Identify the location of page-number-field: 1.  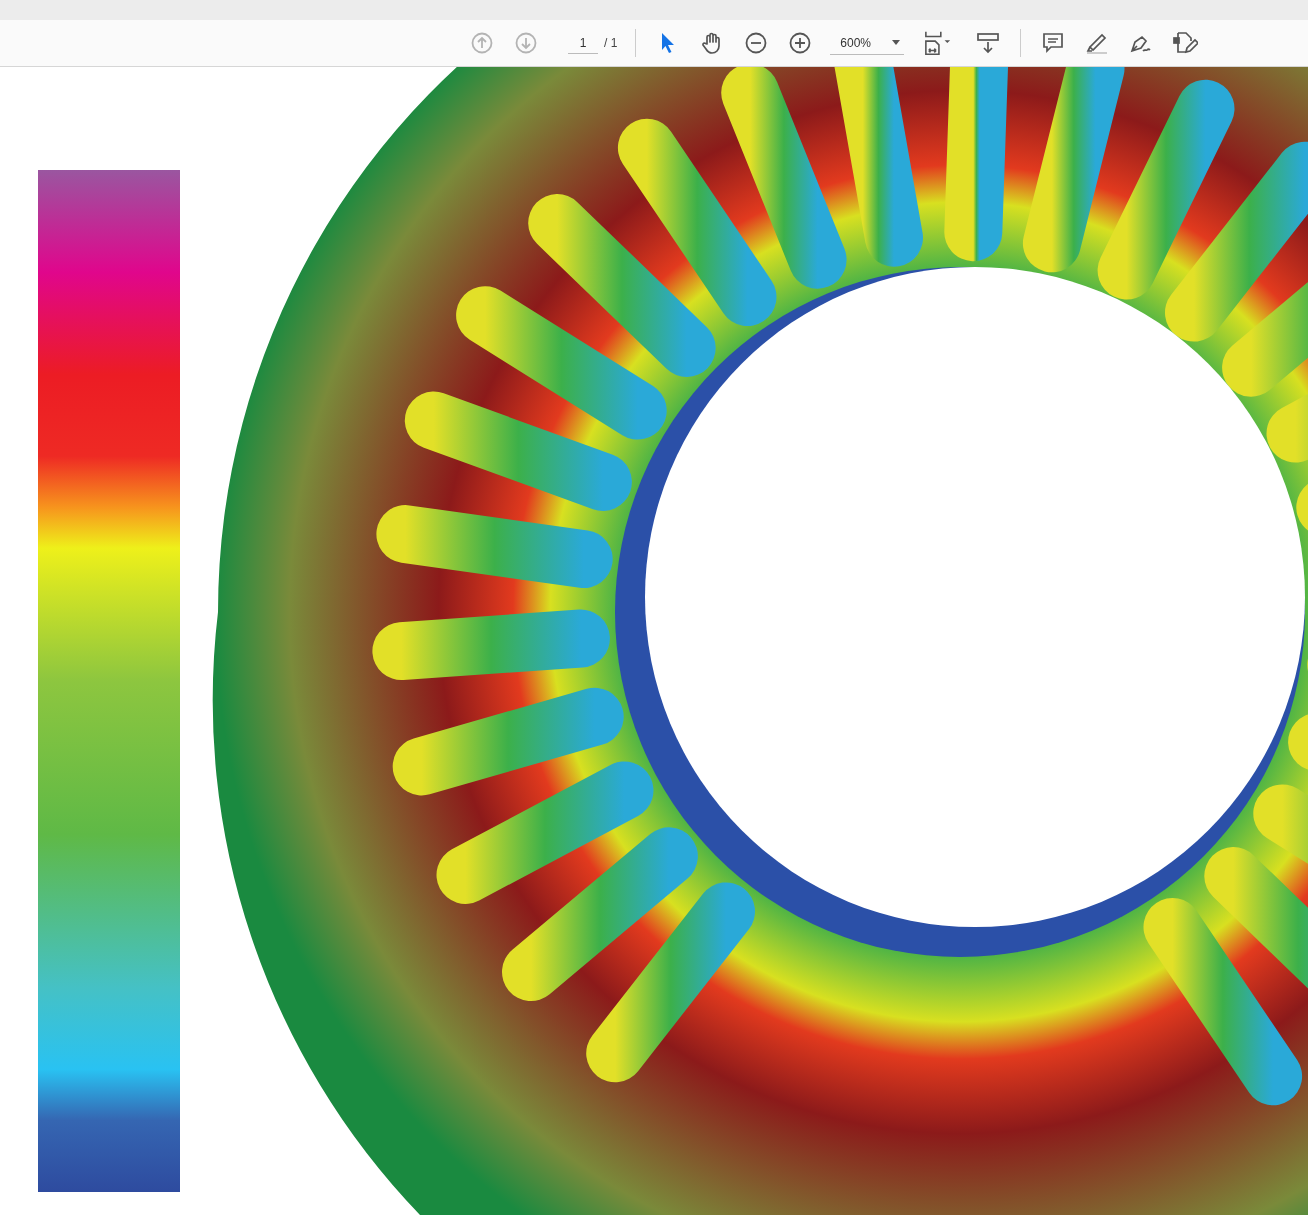
(583, 43).